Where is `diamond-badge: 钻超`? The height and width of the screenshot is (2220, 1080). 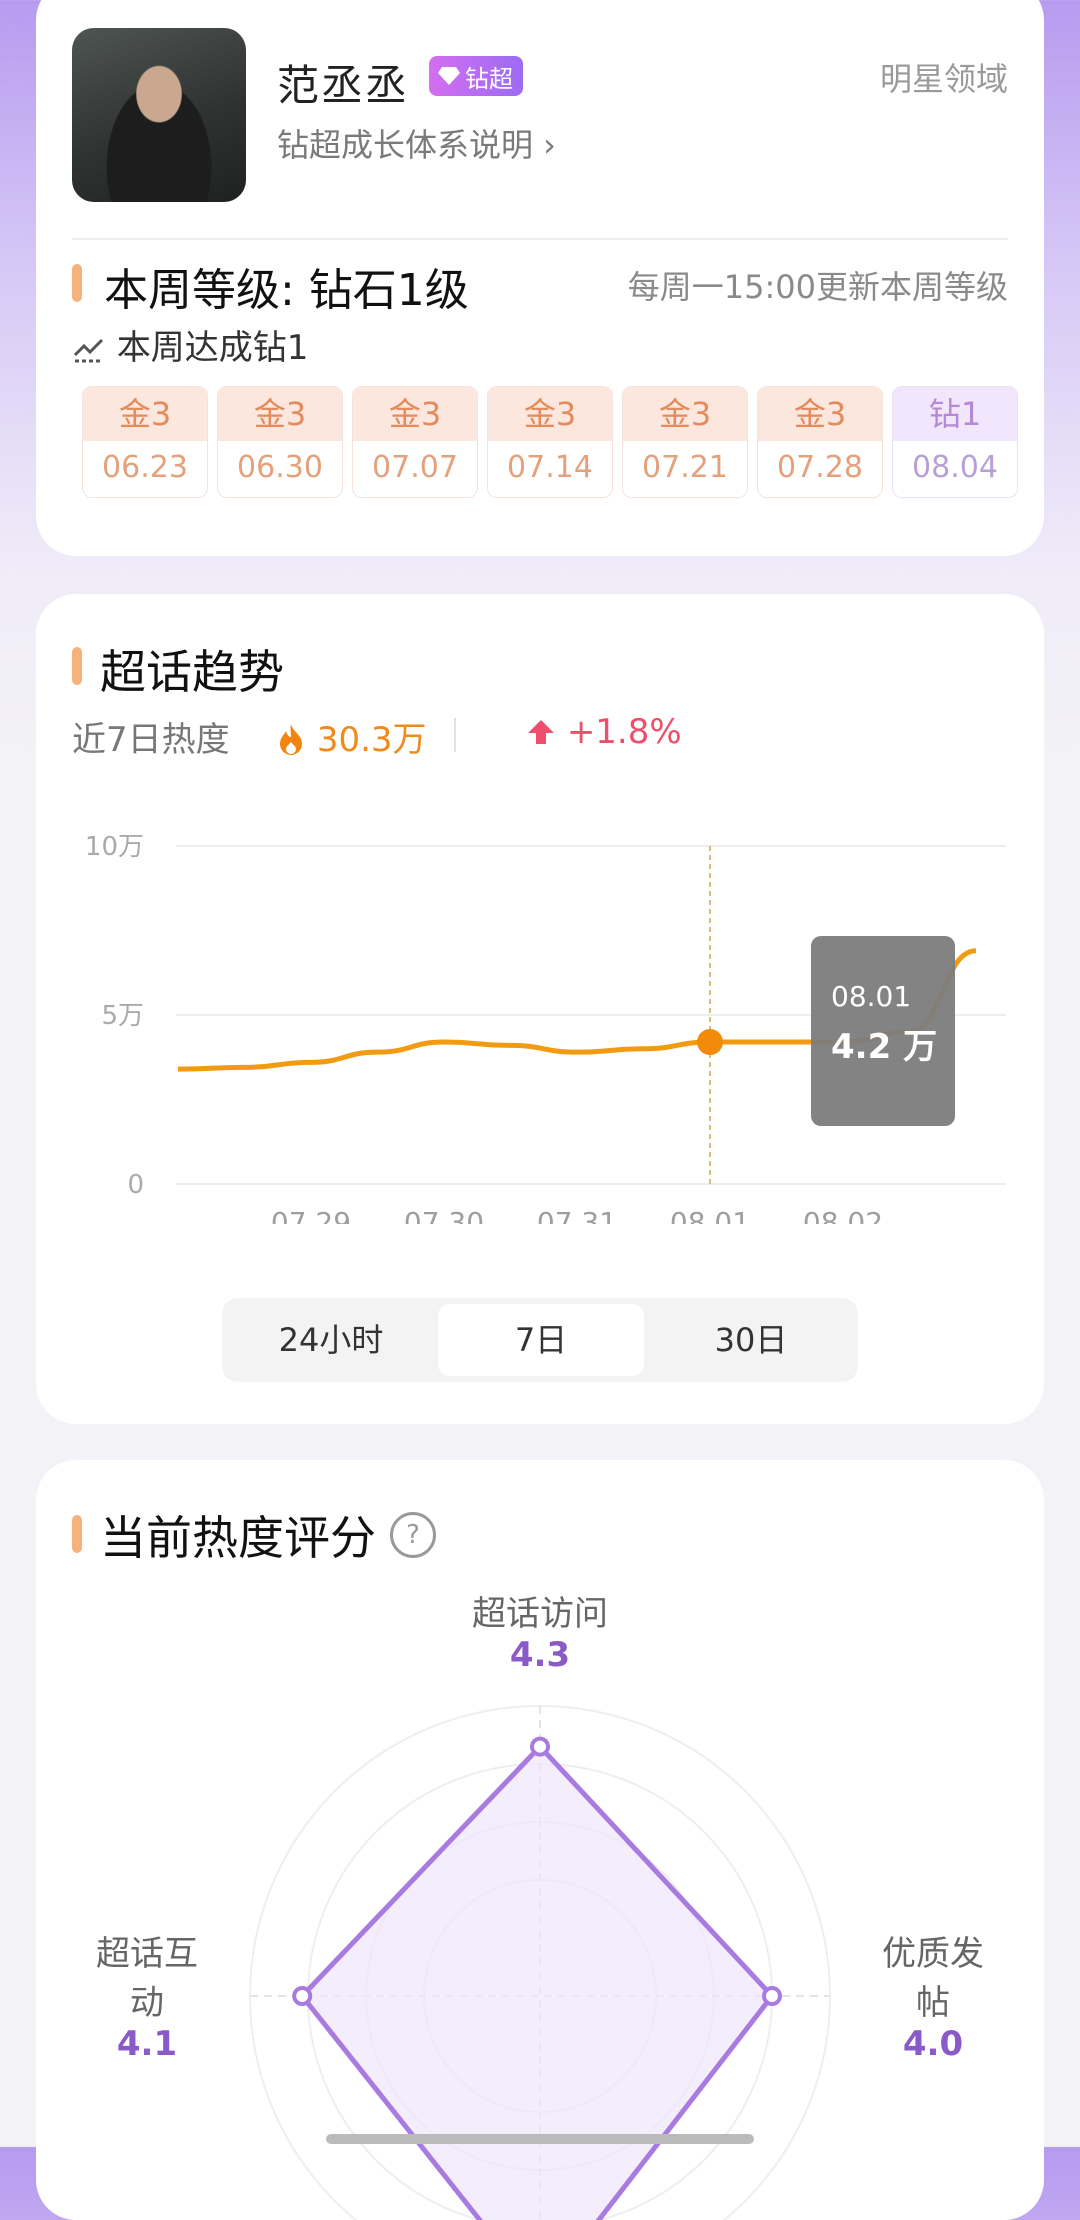
diamond-badge: 钻超 is located at coordinates (476, 76).